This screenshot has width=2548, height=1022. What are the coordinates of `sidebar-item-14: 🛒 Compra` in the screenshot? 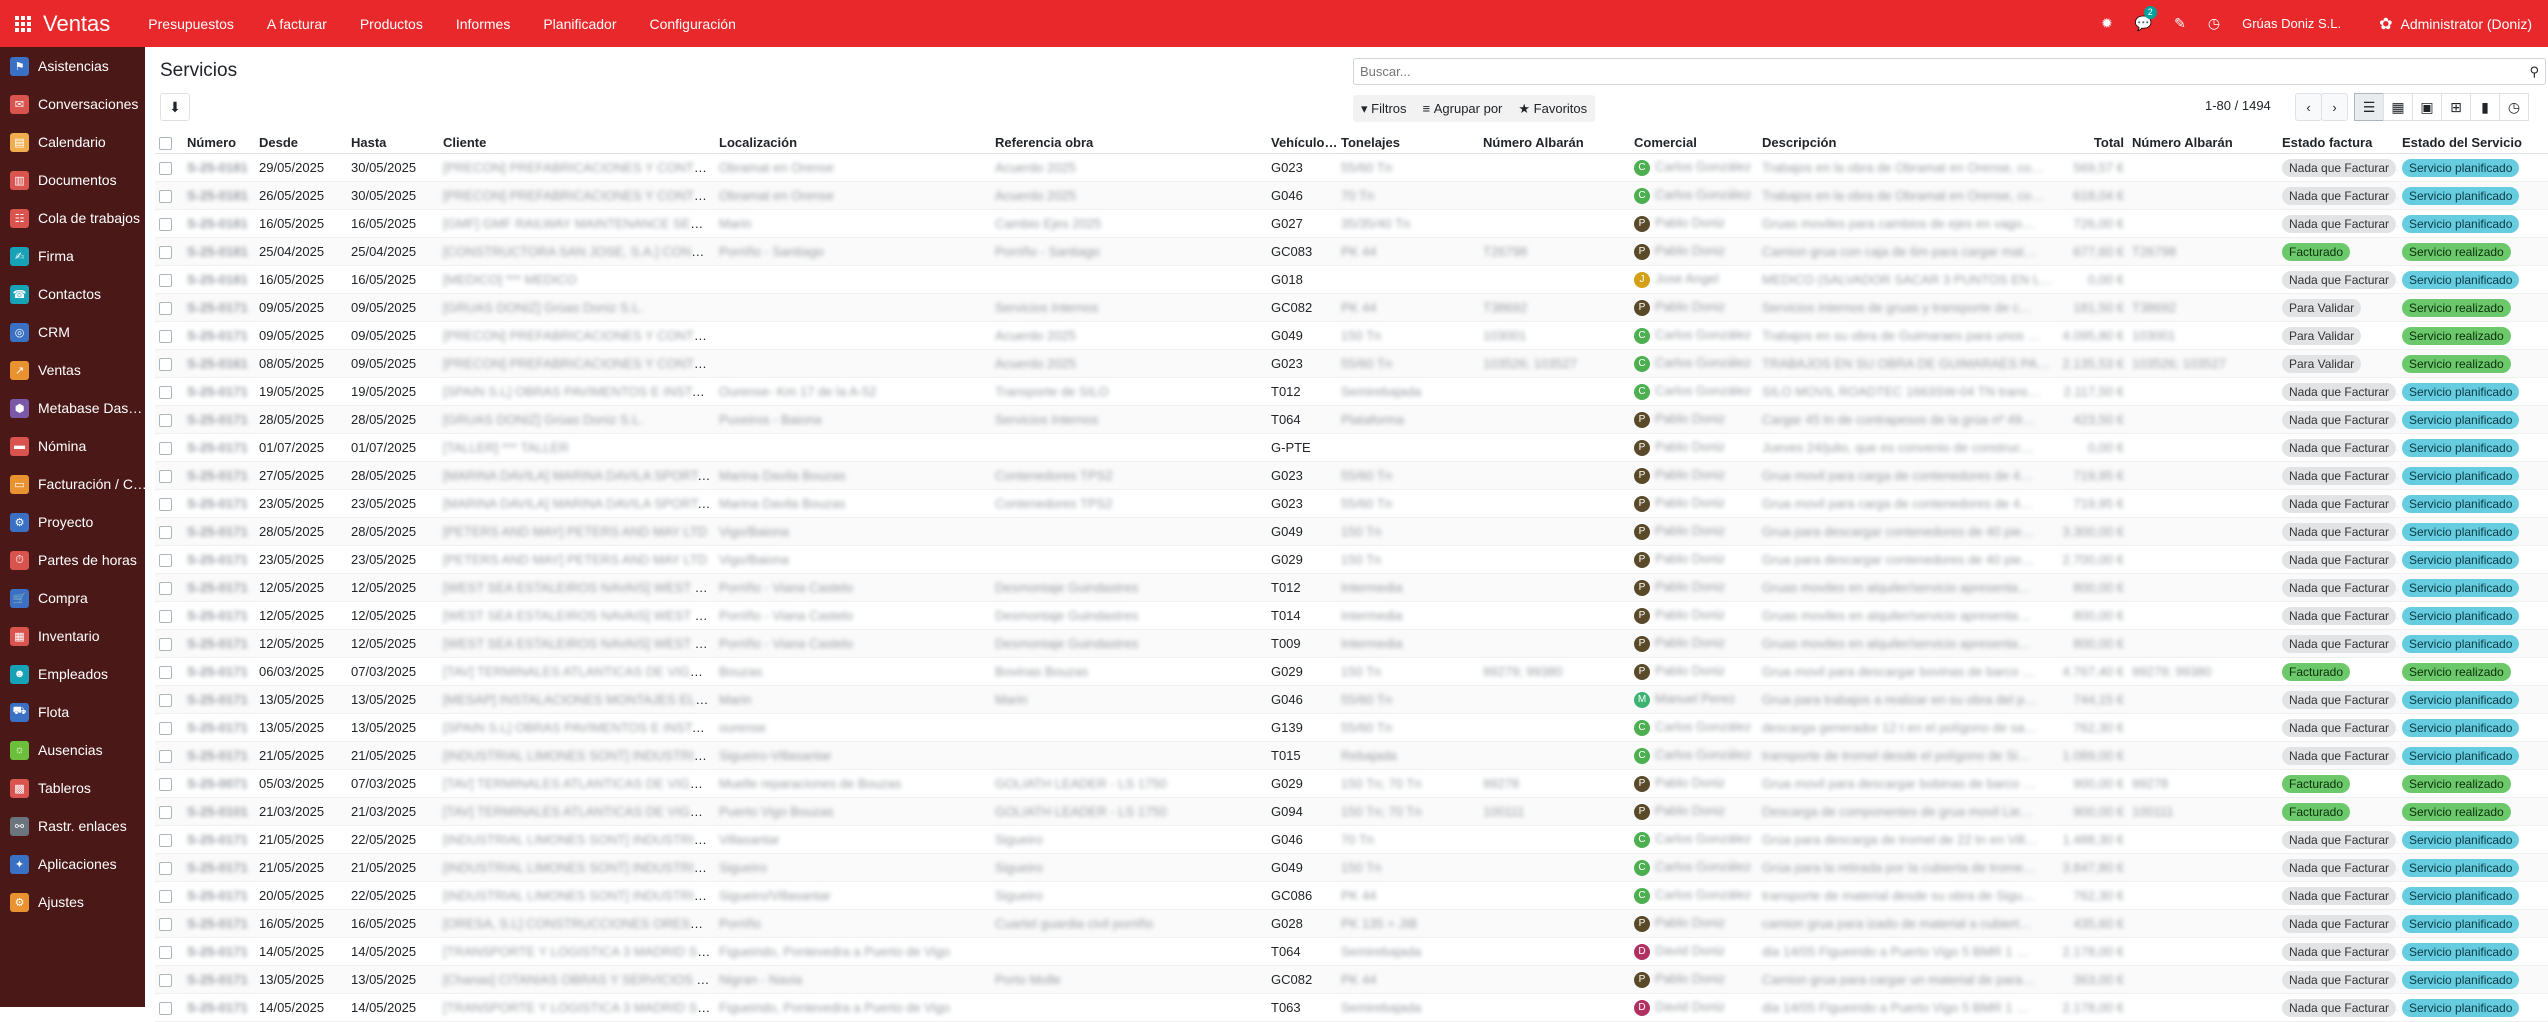 It's located at (72, 598).